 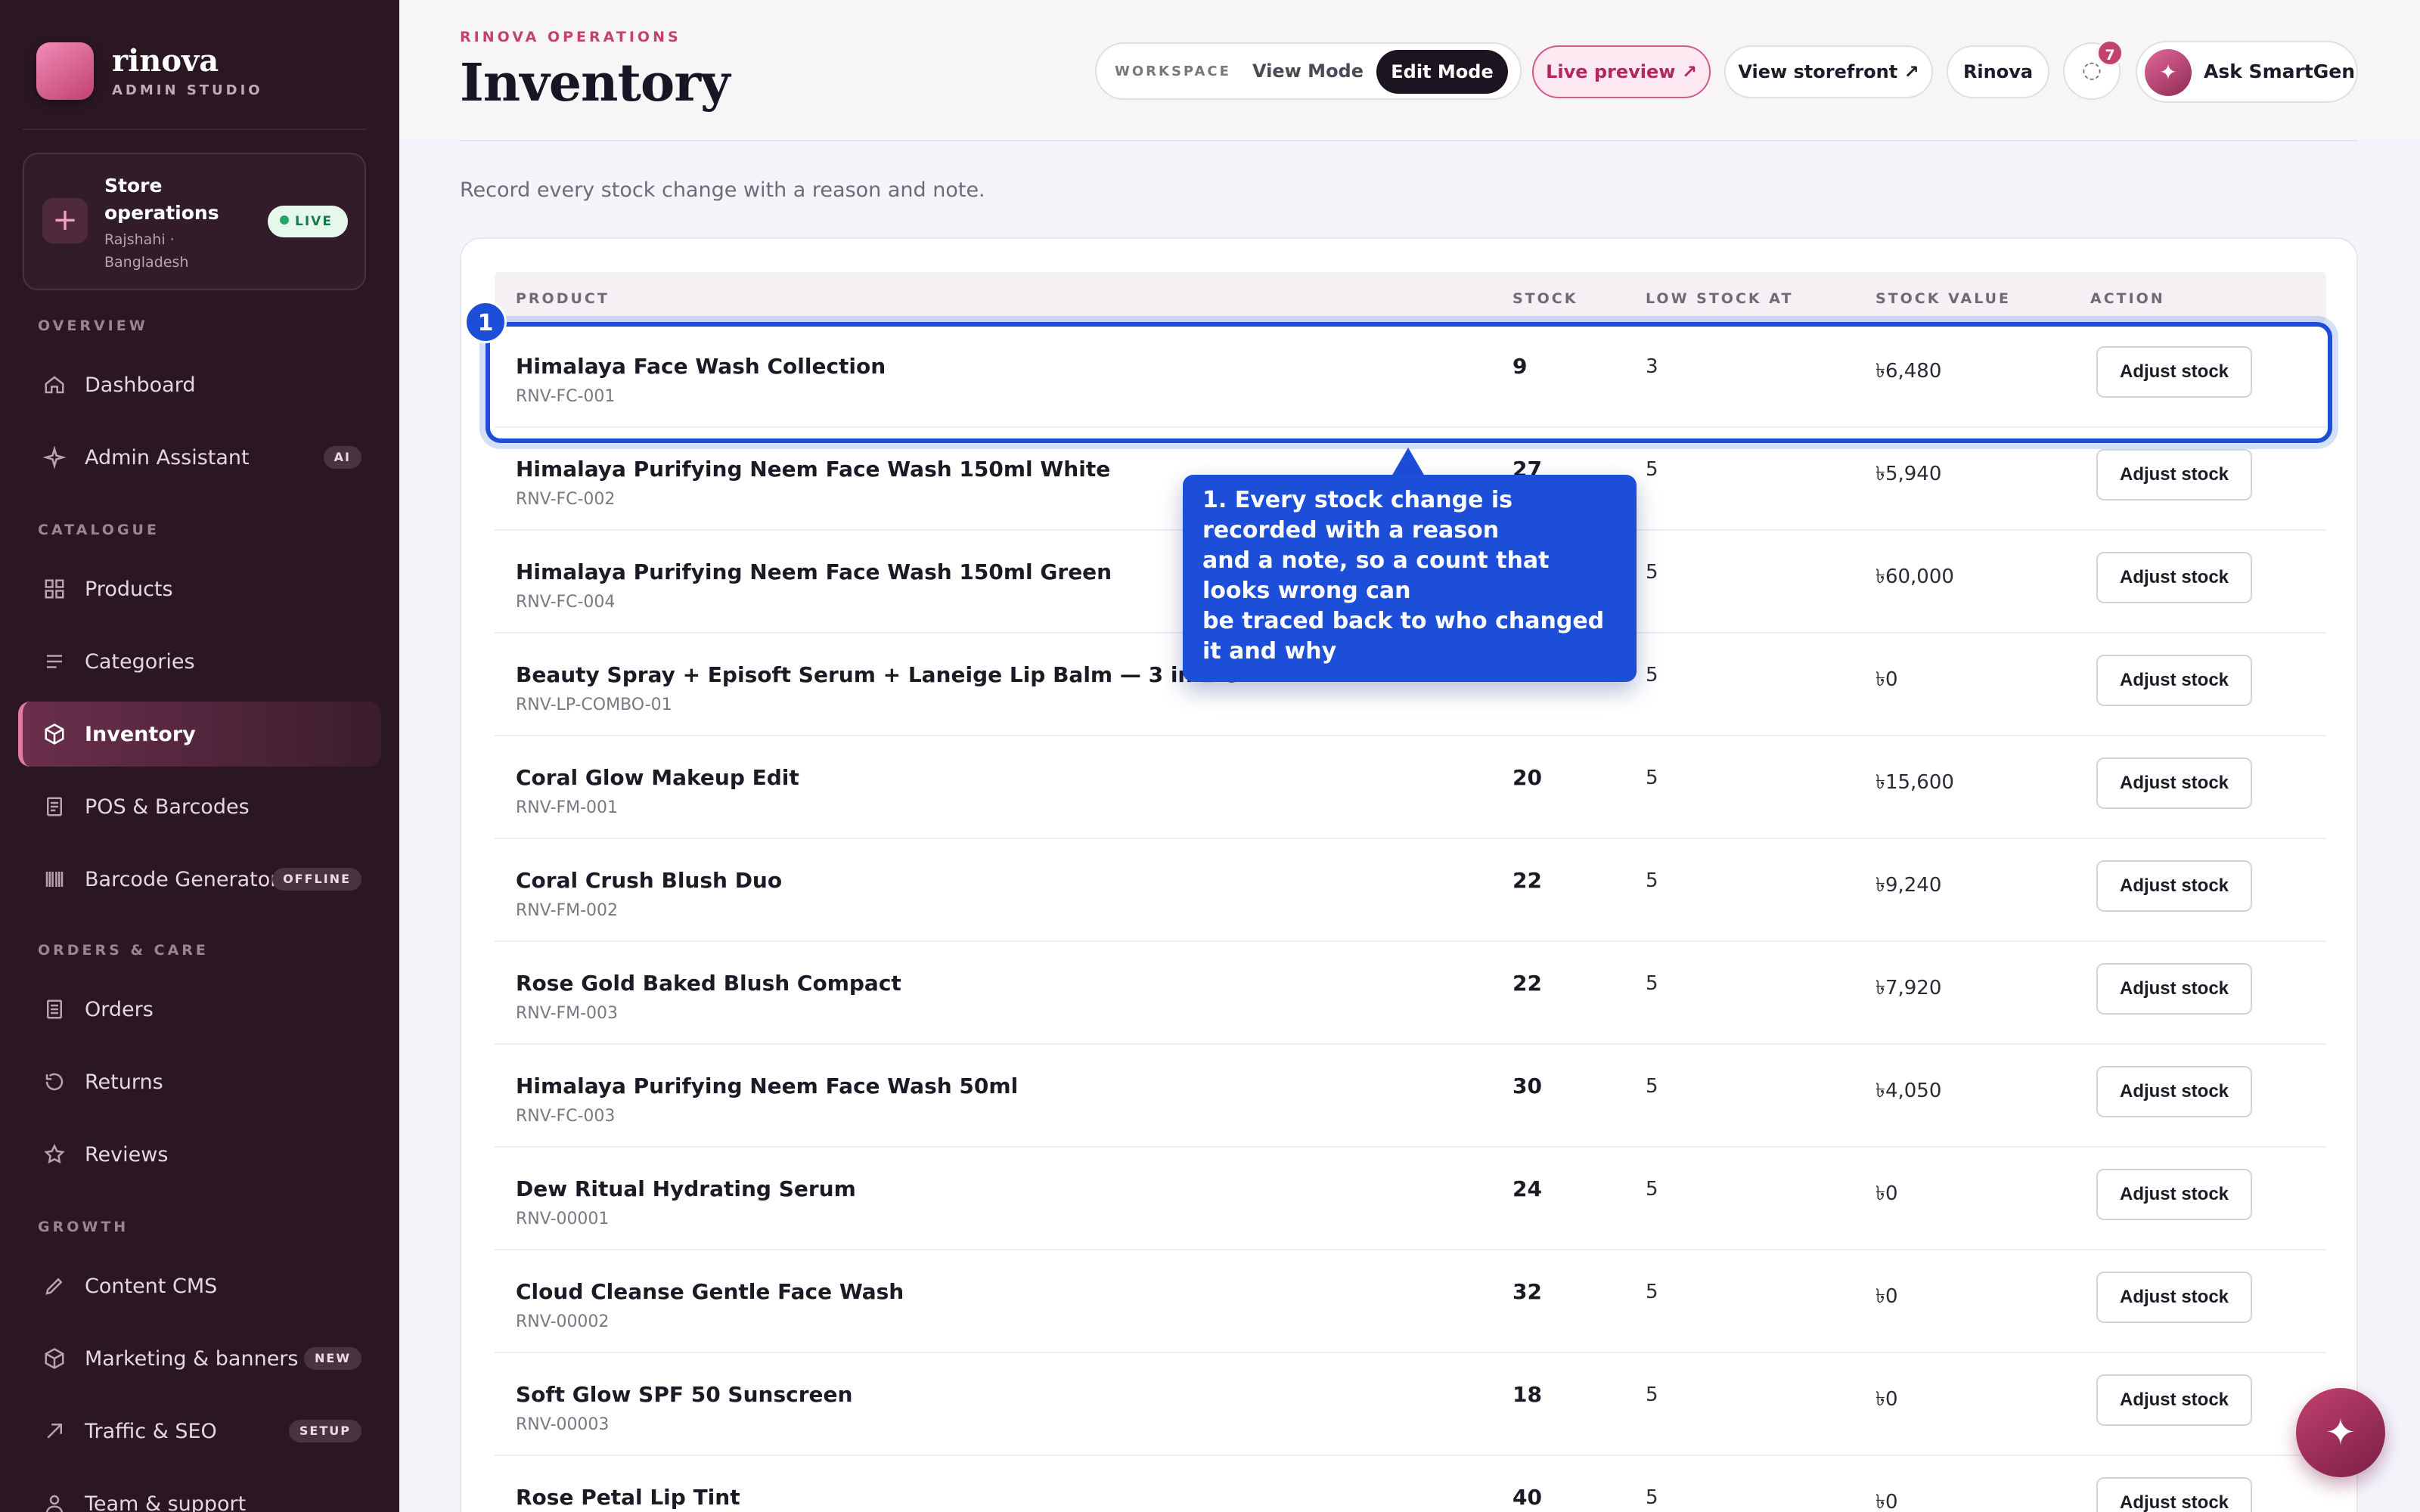 I want to click on brand: rinova ADMIN STUDIO, so click(x=149, y=71).